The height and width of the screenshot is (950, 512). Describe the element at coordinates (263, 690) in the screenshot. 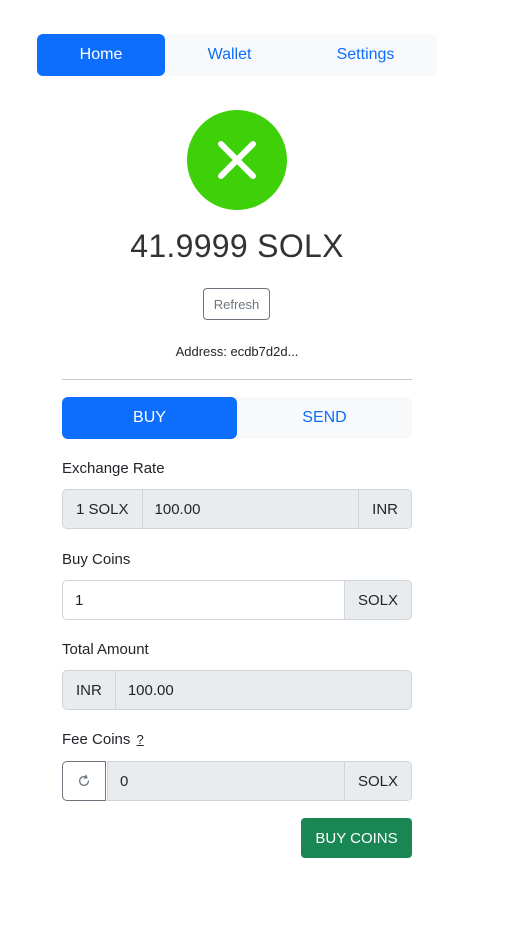

I see `total-amount-field: 100.00` at that location.